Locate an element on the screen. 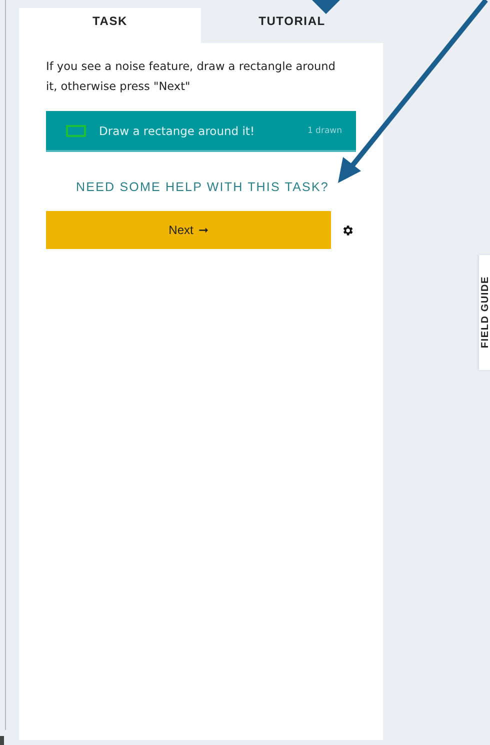 This screenshot has height=745, width=490. tab: TUTORIAL is located at coordinates (292, 25).